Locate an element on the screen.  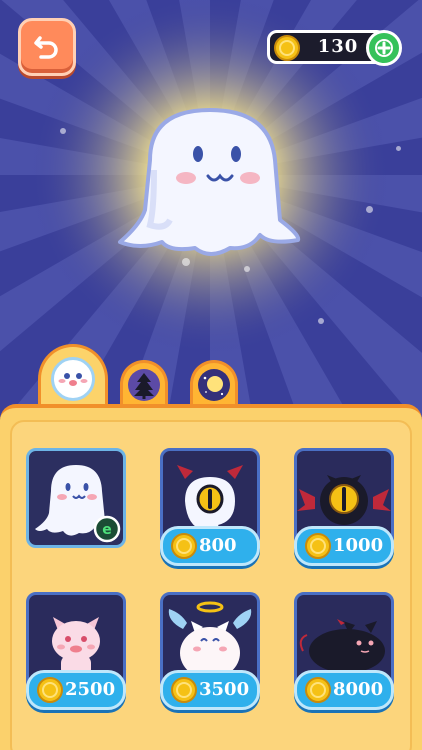
tab-scenes is located at coordinates (144, 382).